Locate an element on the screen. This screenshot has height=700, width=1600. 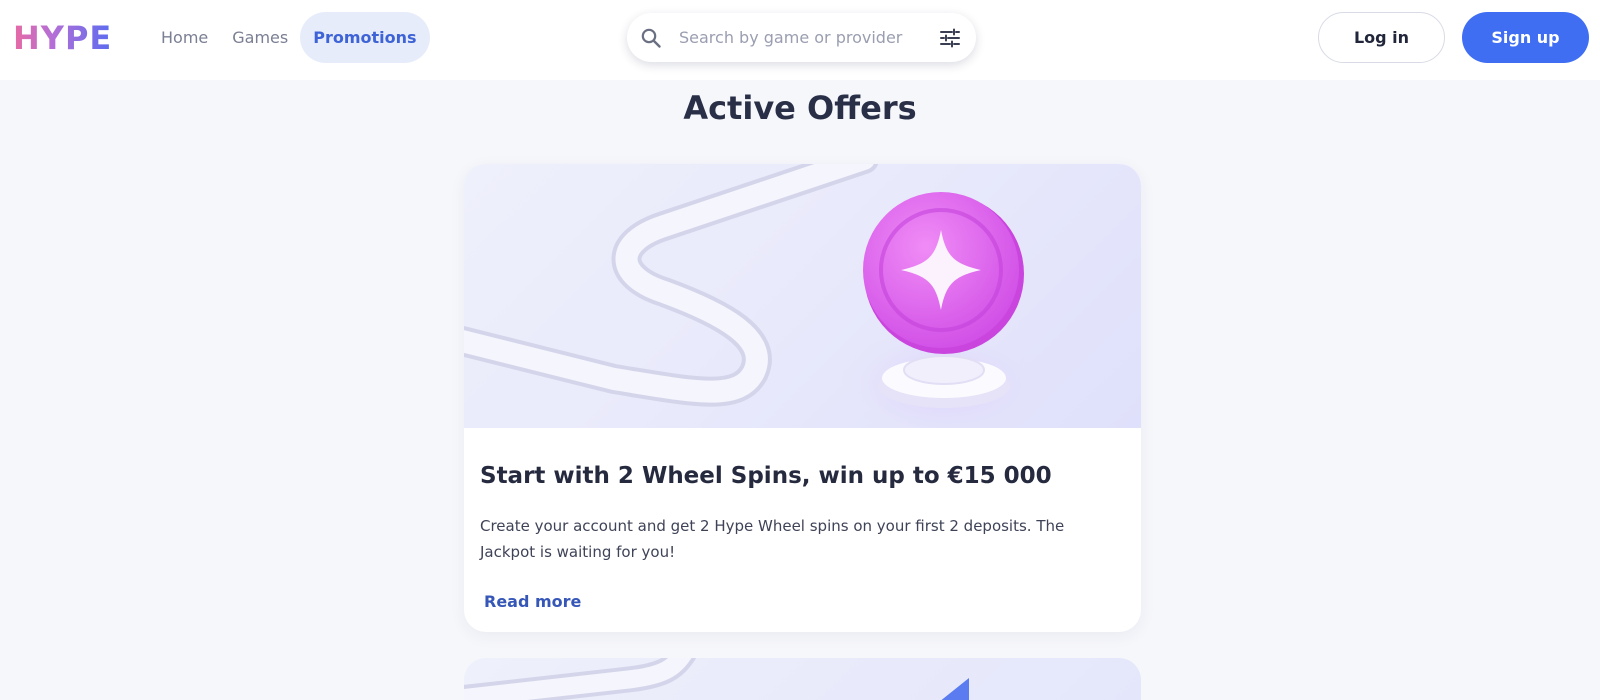
arrow-shape is located at coordinates (955, 689).